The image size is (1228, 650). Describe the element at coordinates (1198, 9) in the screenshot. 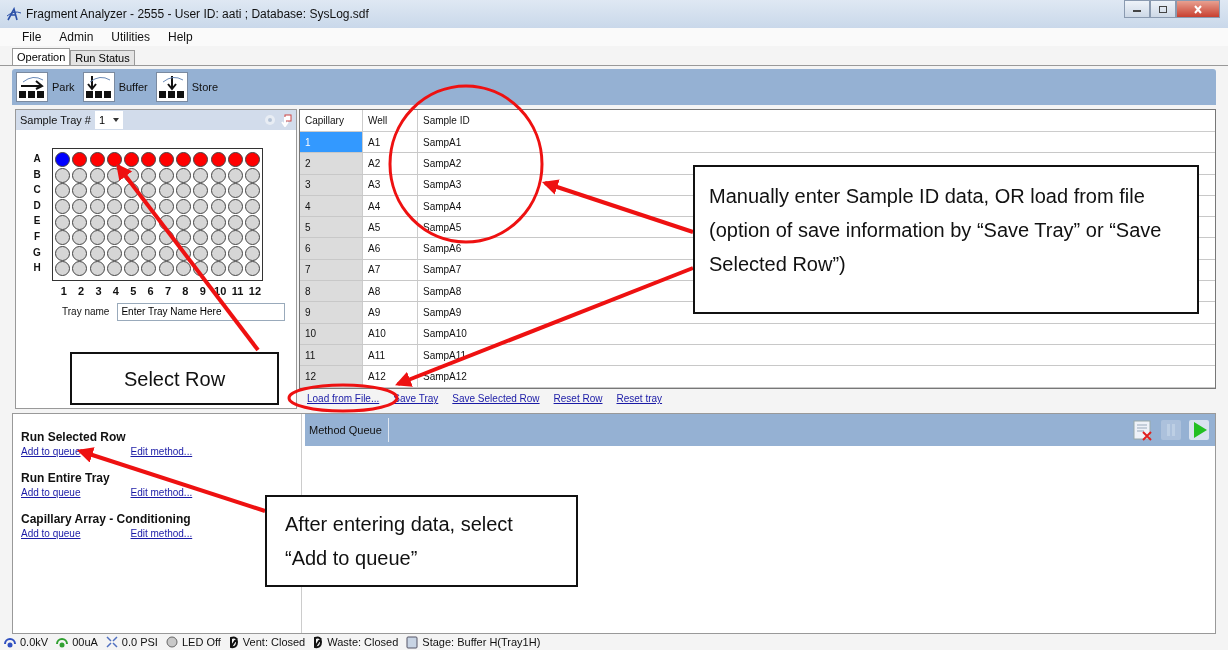

I see `close-button` at that location.